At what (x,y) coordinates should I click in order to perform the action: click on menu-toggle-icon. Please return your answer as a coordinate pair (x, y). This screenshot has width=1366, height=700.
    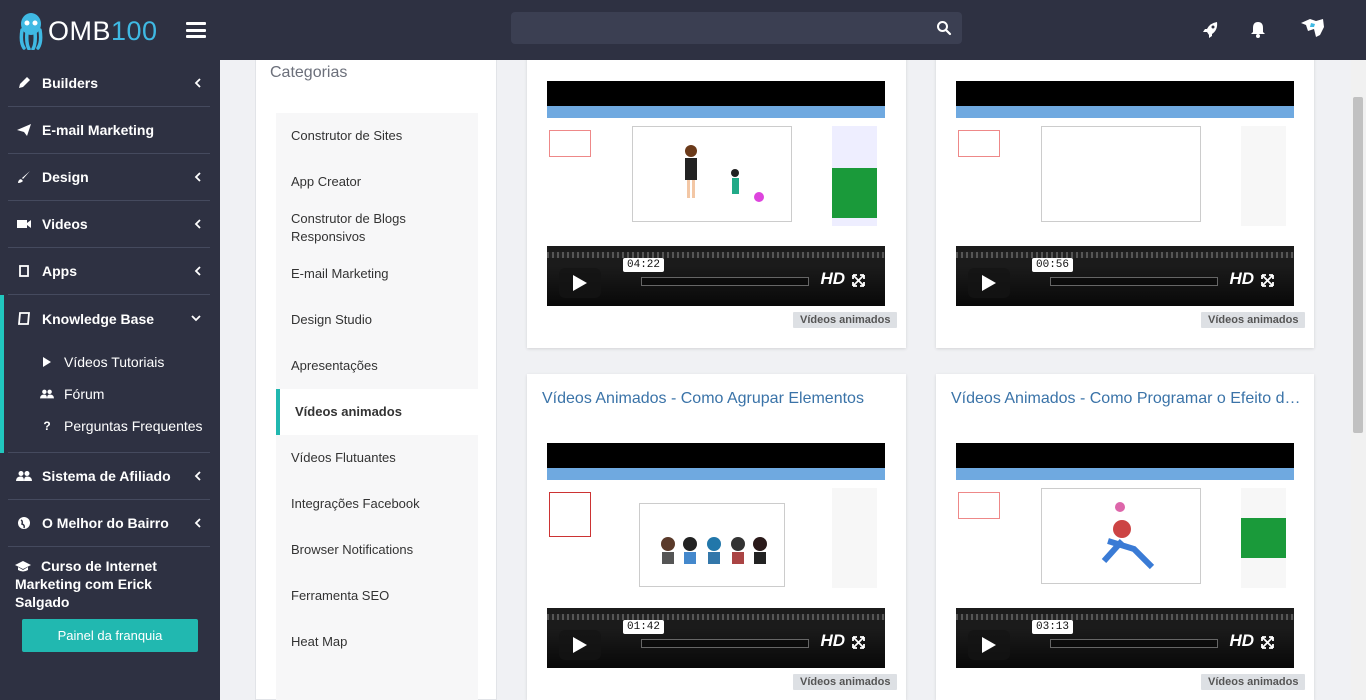
    Looking at the image, I should click on (196, 30).